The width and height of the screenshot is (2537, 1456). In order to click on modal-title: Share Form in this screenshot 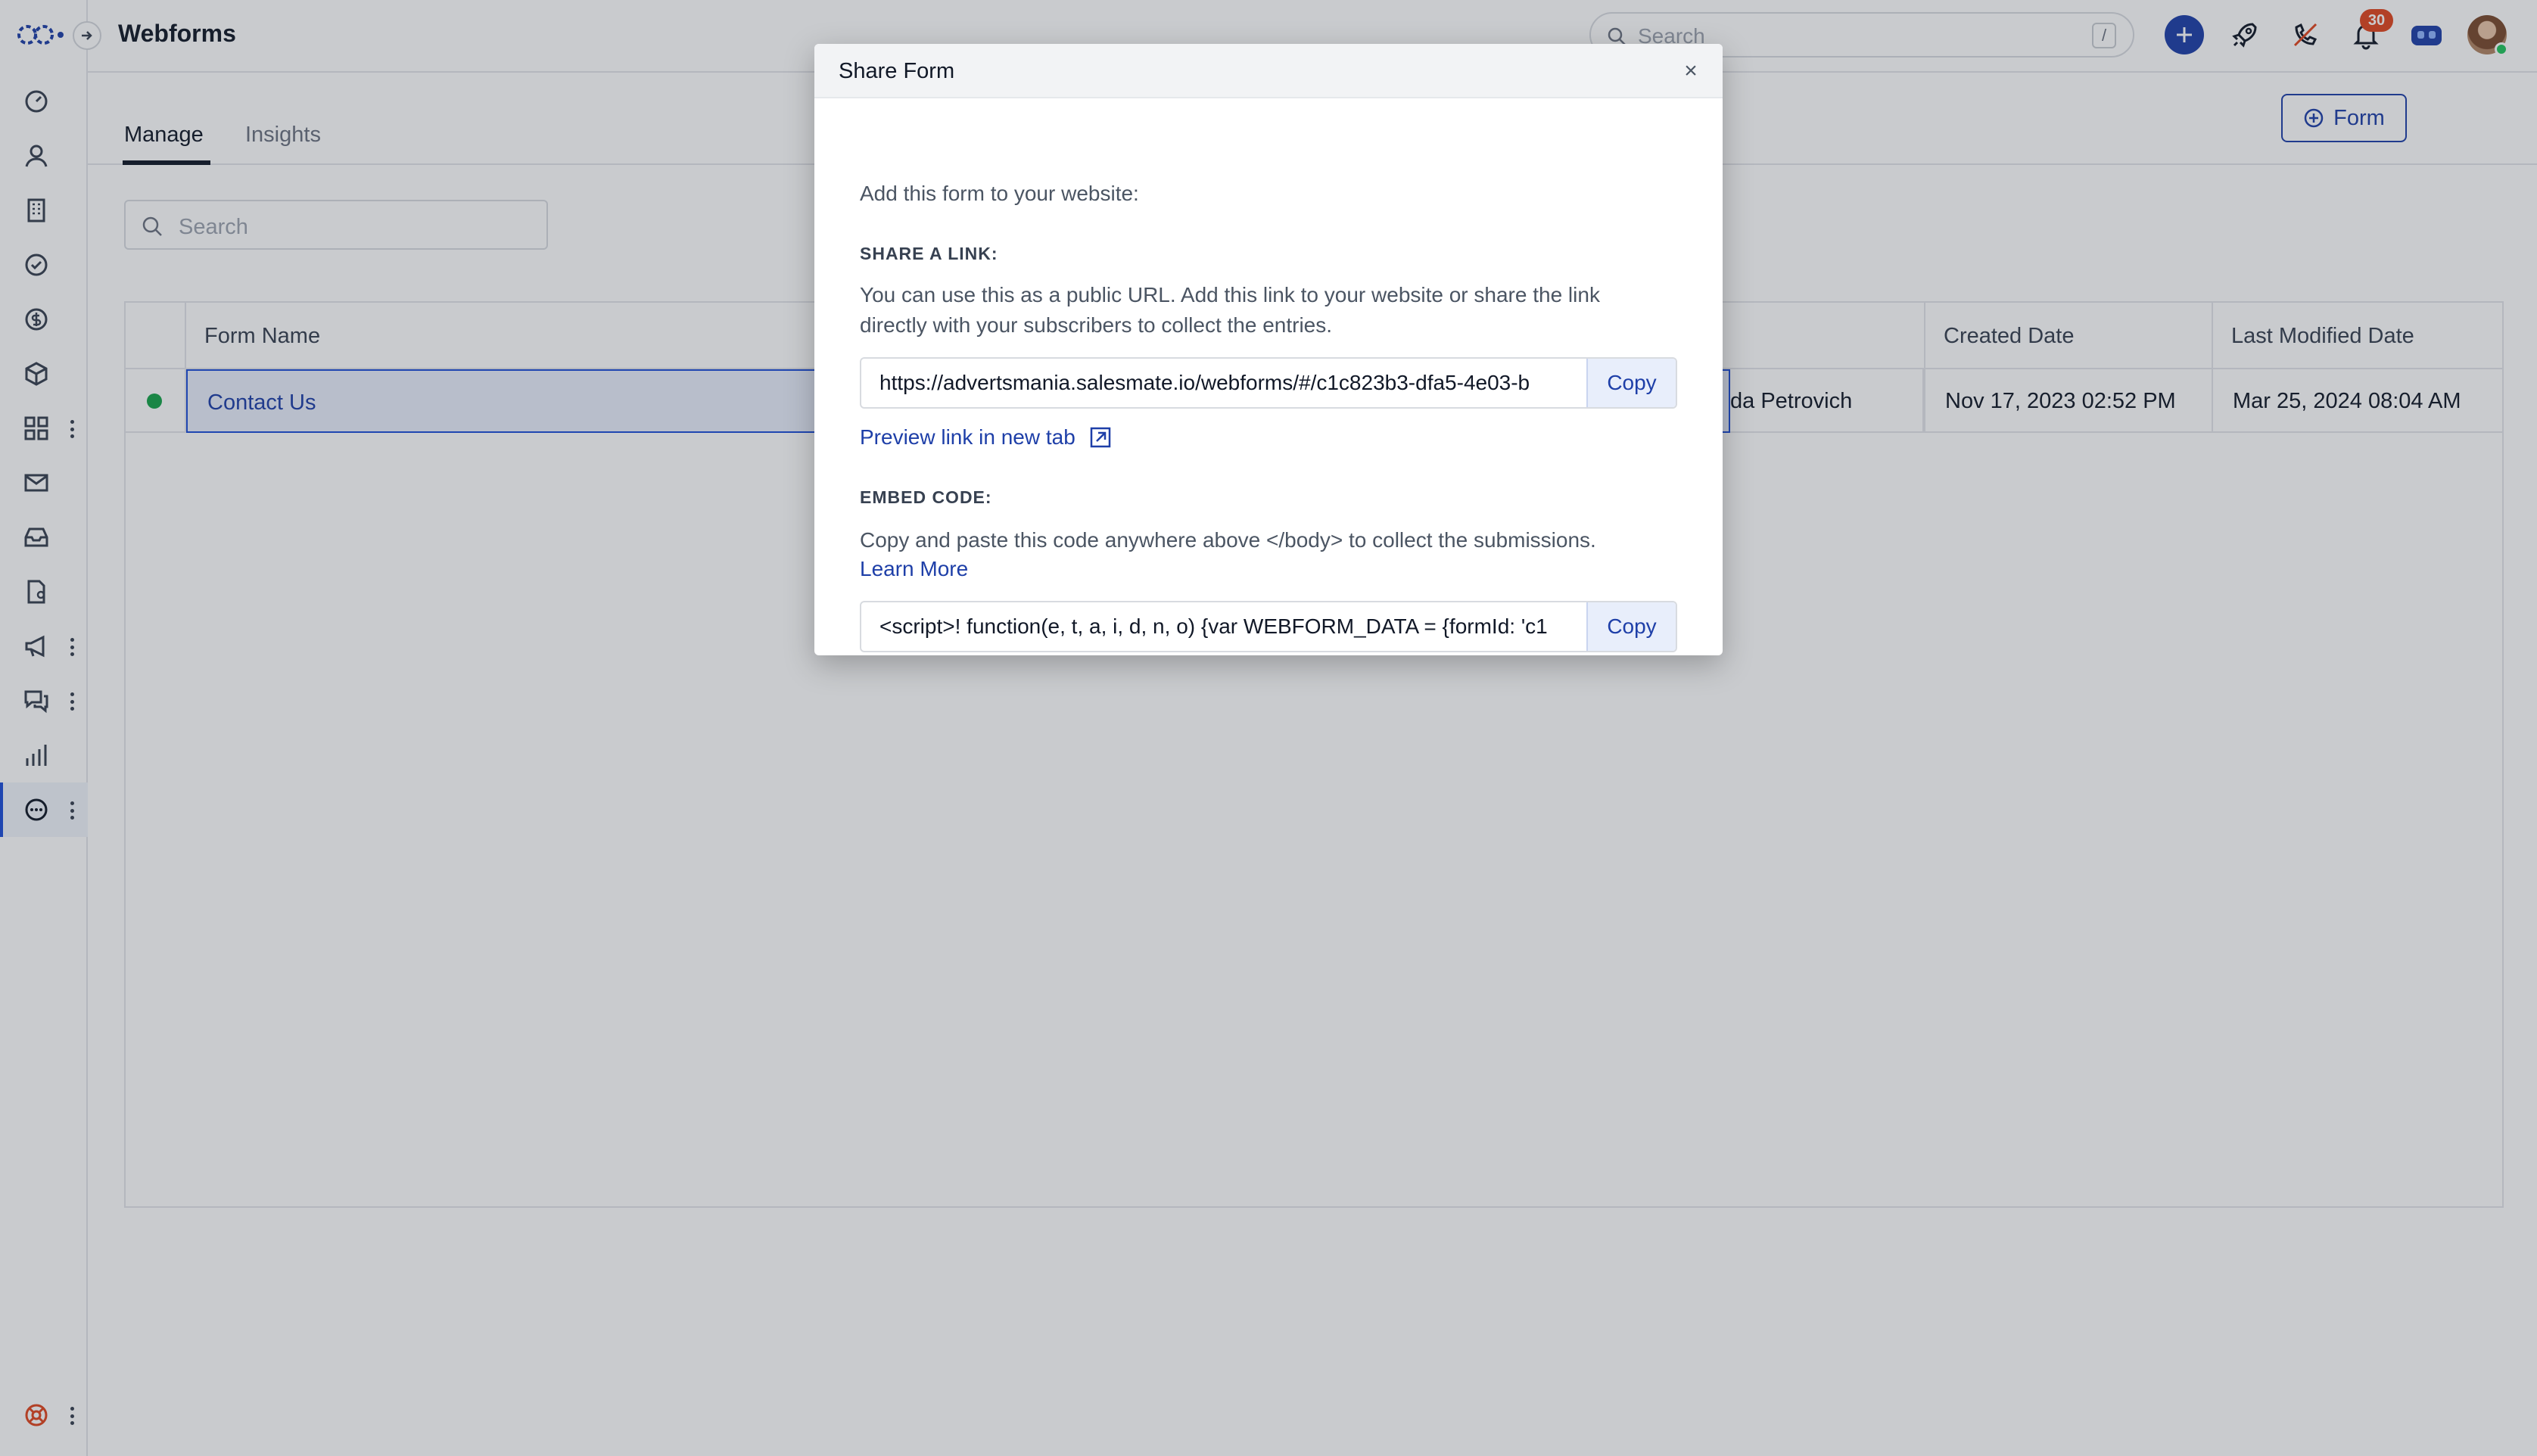, I will do `click(897, 71)`.